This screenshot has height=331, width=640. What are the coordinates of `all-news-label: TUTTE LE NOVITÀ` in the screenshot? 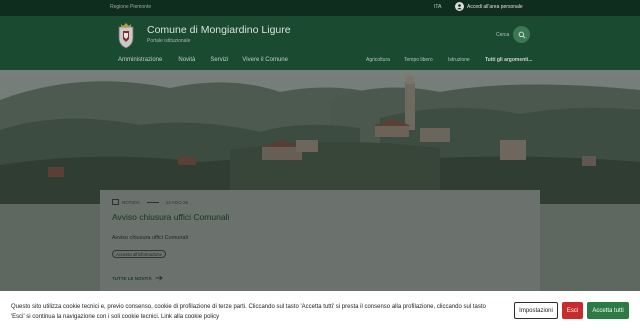 It's located at (132, 278).